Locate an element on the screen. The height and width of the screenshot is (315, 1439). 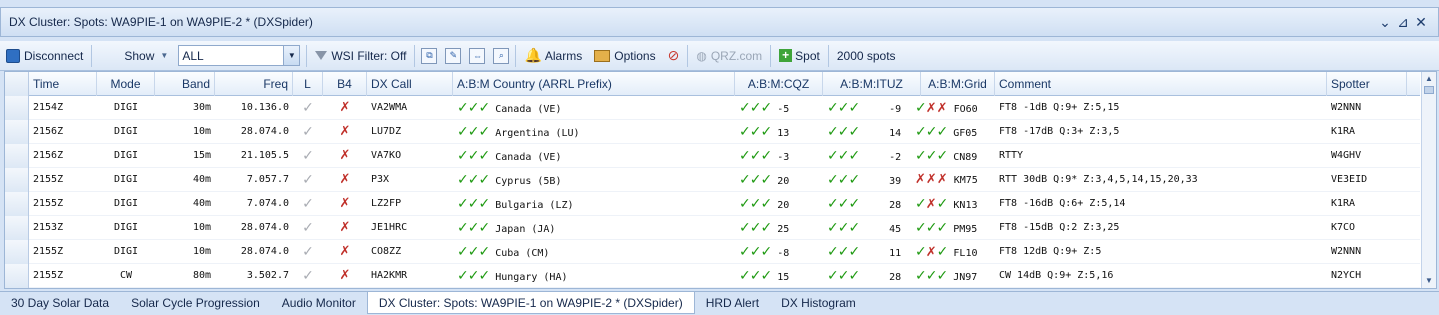
tab-30-day-solar-data: 30 Day Solar Data is located at coordinates (60, 303).